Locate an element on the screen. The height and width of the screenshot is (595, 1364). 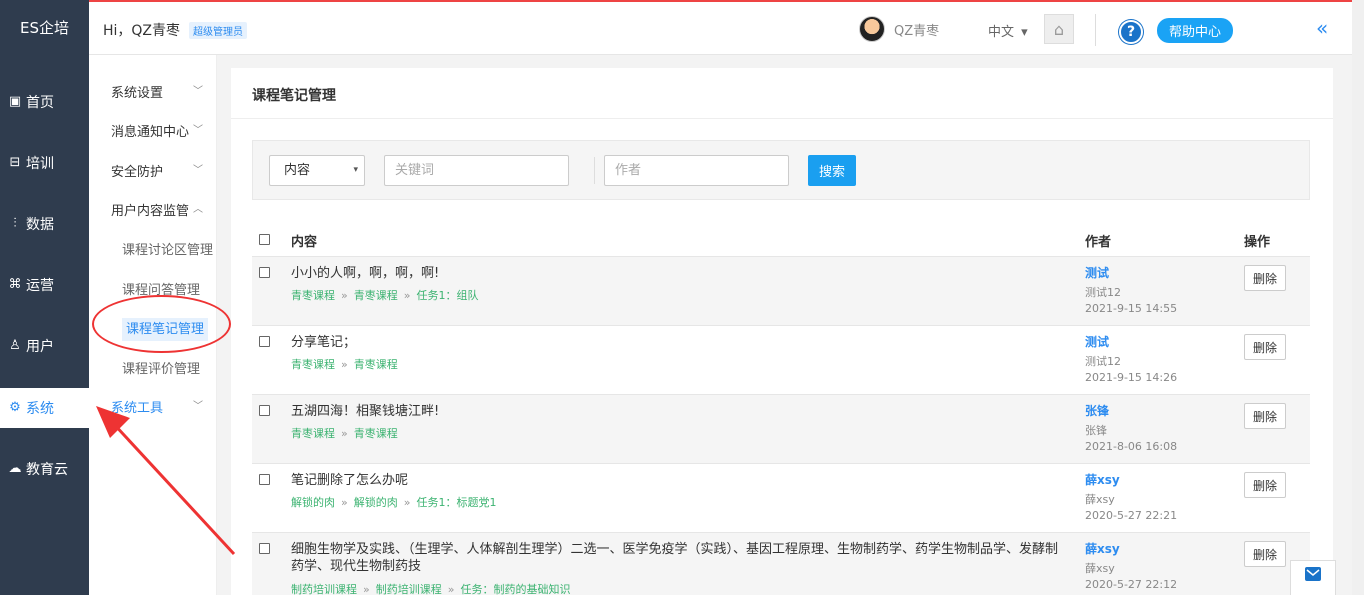
home-icon: ⌂ is located at coordinates (1059, 29).